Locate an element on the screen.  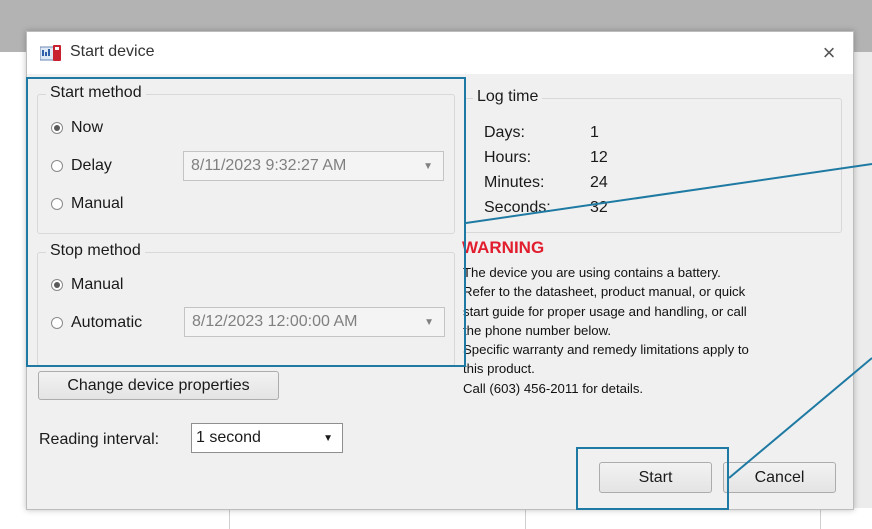
start-now-option: Now is located at coordinates (77, 128).